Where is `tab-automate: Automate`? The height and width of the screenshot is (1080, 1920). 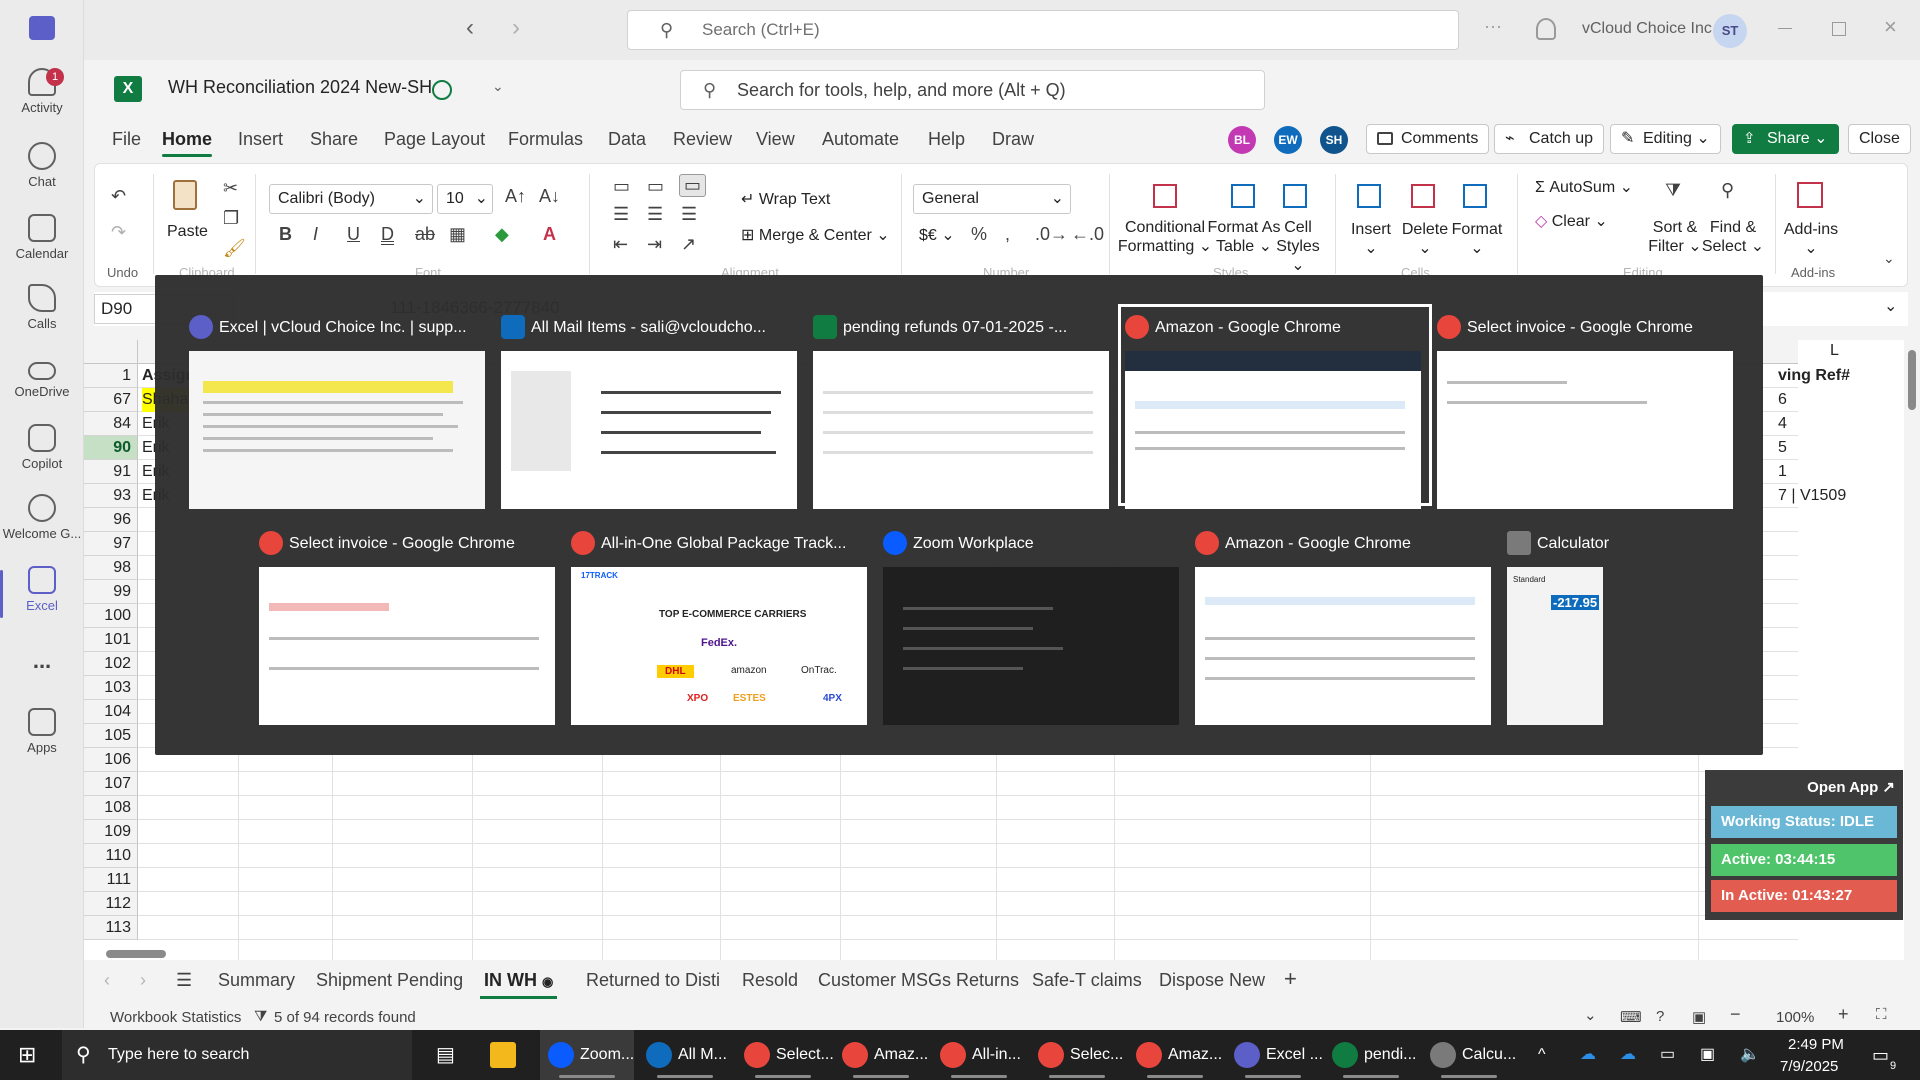 tab-automate: Automate is located at coordinates (860, 139).